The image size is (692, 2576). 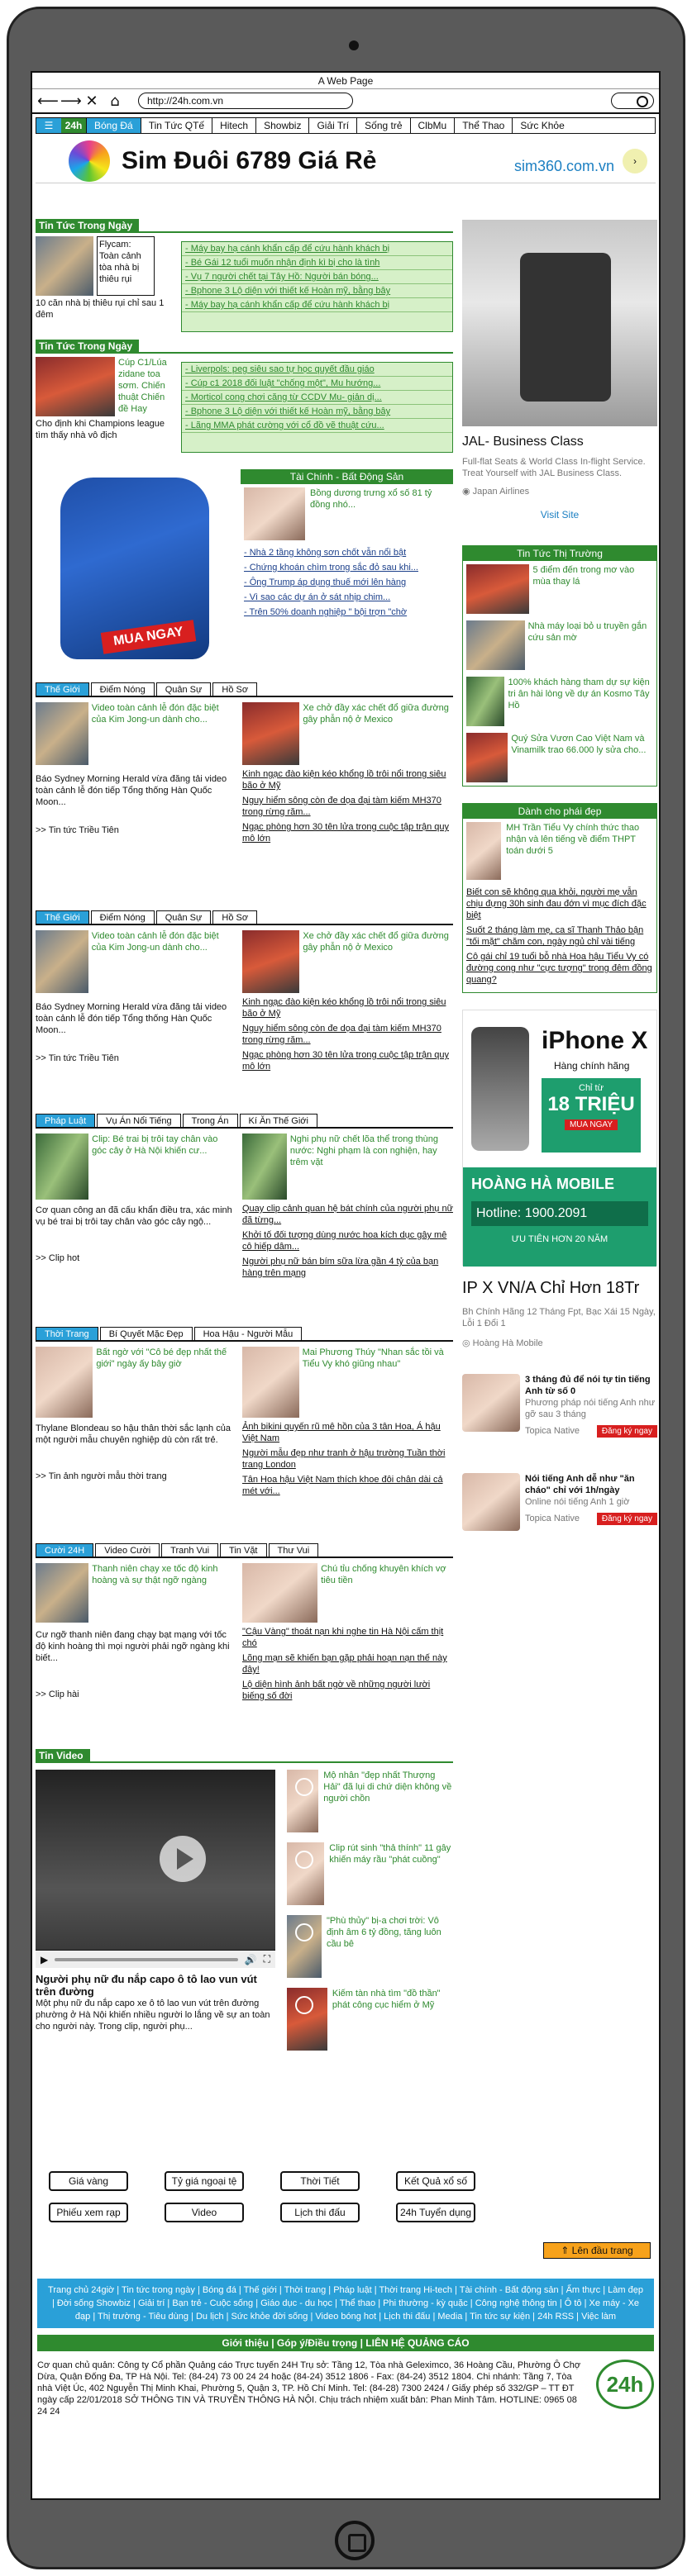 What do you see at coordinates (347, 582) in the screenshot?
I see `news-link: - Ông Trump áp dụng thuế mới lên hàng` at bounding box center [347, 582].